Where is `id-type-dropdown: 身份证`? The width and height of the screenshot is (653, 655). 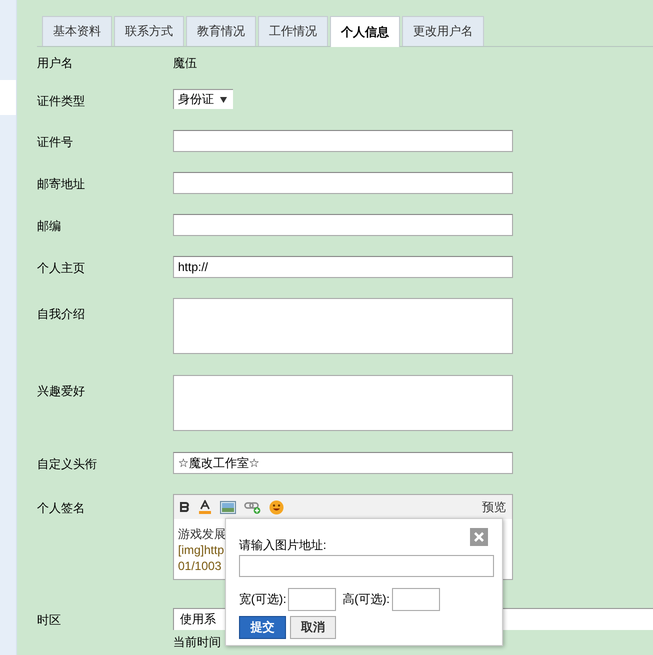 id-type-dropdown: 身份证 is located at coordinates (203, 99).